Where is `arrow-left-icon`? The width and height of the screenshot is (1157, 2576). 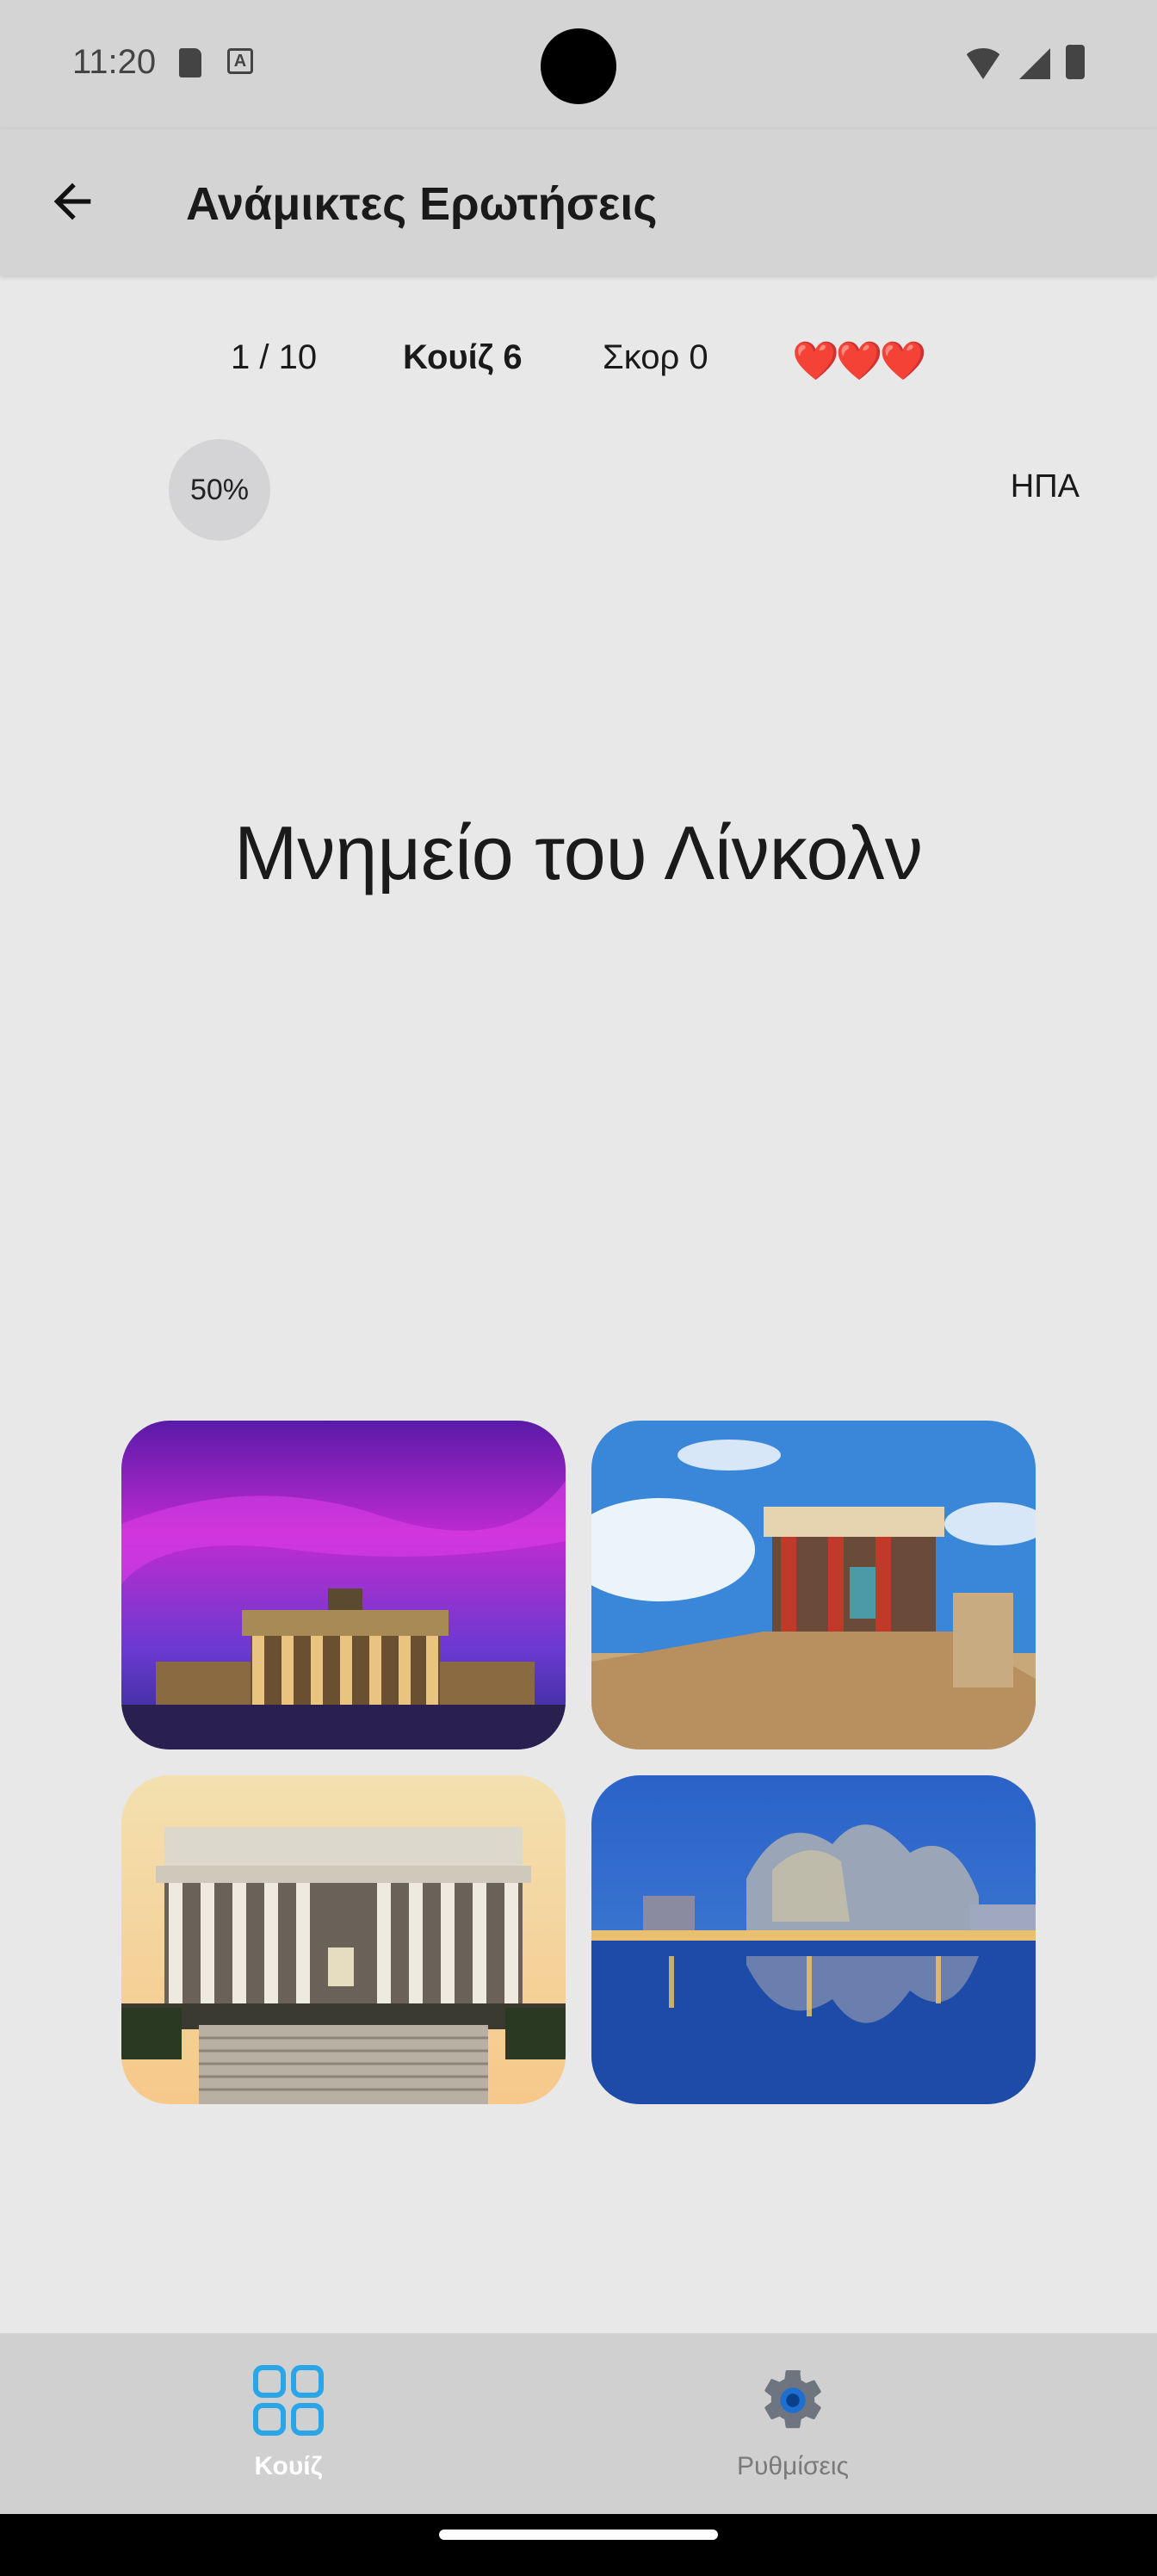
arrow-left-icon is located at coordinates (72, 202).